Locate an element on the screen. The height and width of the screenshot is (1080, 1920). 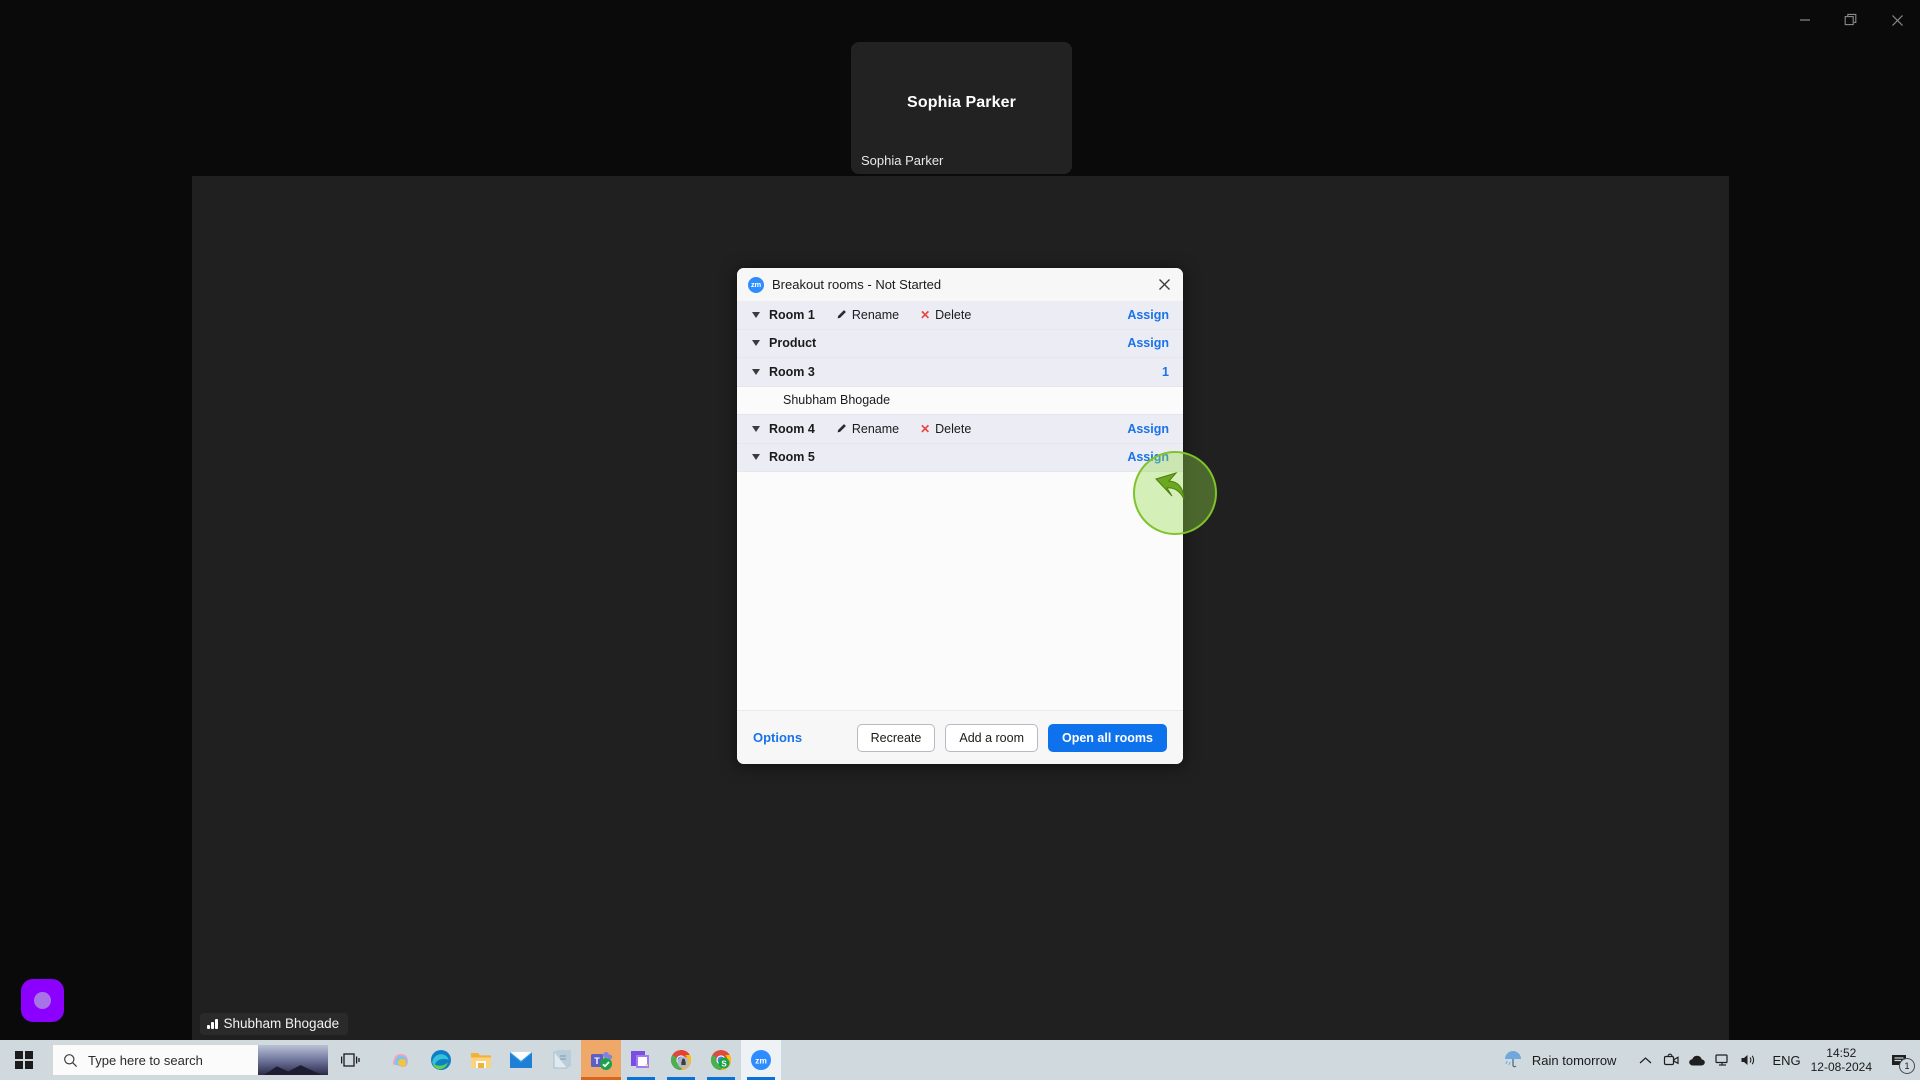
zoom-logo-icon: zm is located at coordinates (756, 284).